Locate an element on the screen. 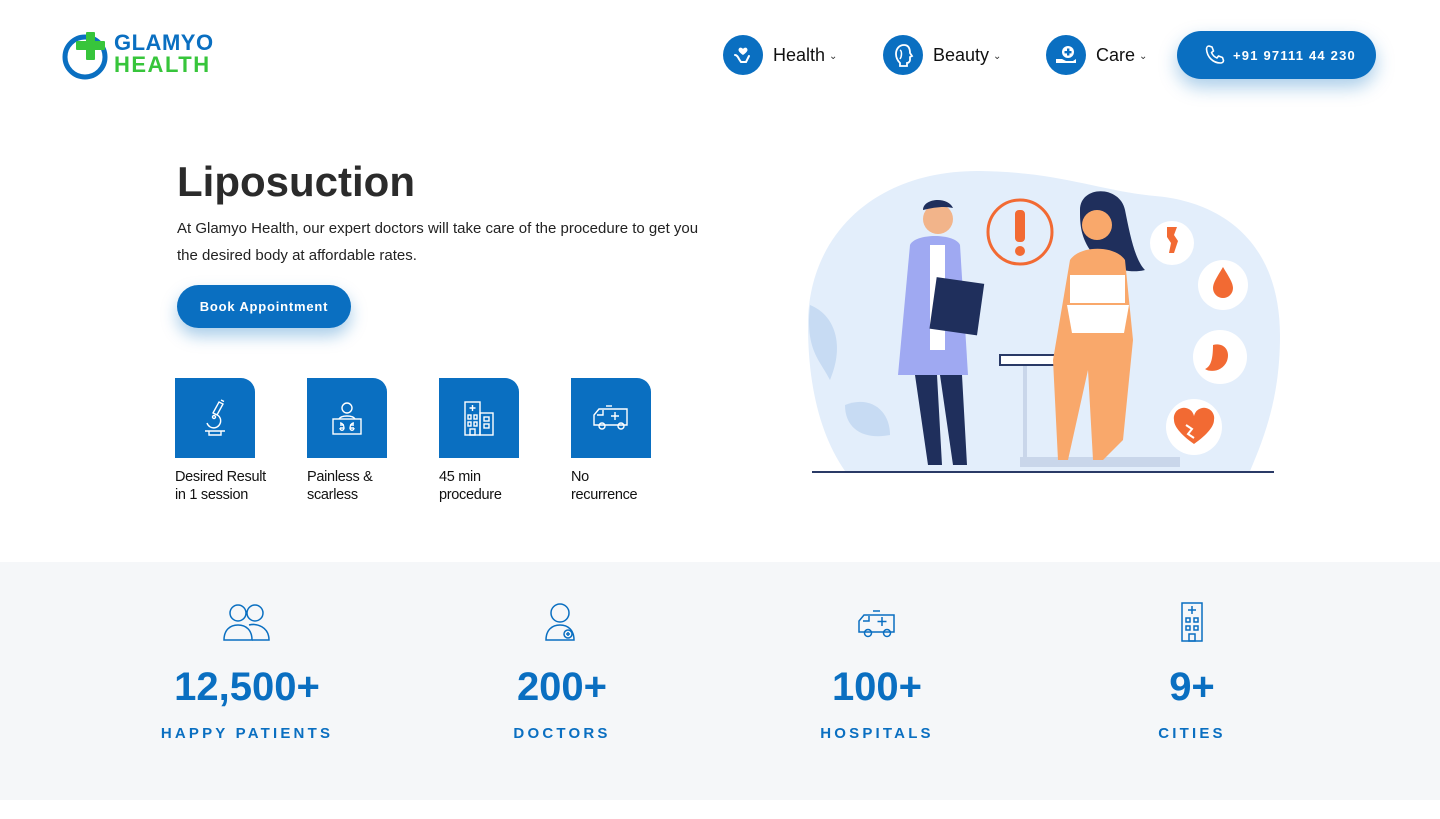 Image resolution: width=1440 pixels, height=819 pixels. nav-beauty-label: Beauty is located at coordinates (961, 54).